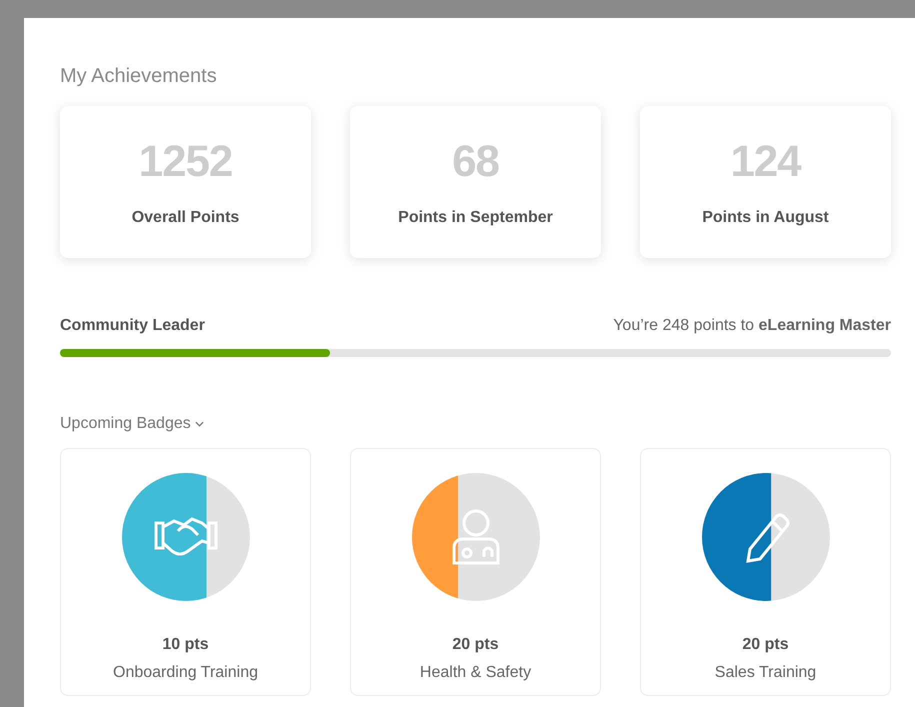 This screenshot has height=707, width=915. Describe the element at coordinates (476, 673) in the screenshot. I see `badge-name: Health & Safety` at that location.